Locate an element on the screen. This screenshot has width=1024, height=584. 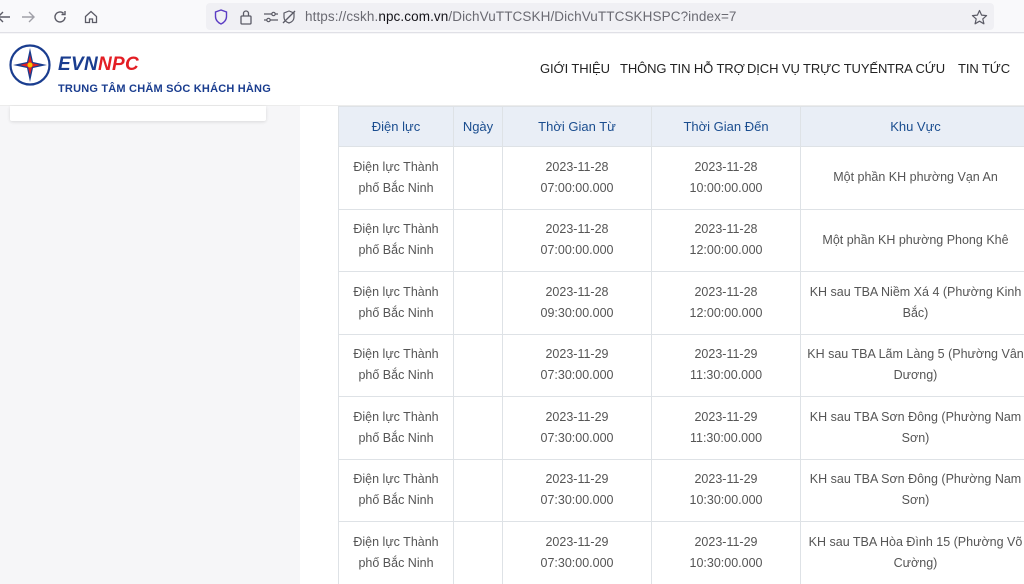
cell-thoi-gian-tu-line: 09:30:00.000 is located at coordinates (577, 312).